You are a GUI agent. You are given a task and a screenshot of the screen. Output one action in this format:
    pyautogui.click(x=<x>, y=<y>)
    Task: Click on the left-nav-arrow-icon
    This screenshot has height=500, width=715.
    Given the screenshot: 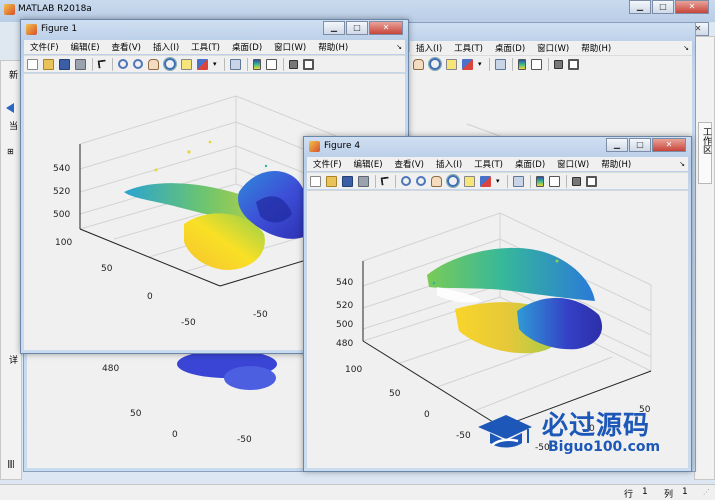 What is the action you would take?
    pyautogui.click(x=10, y=108)
    